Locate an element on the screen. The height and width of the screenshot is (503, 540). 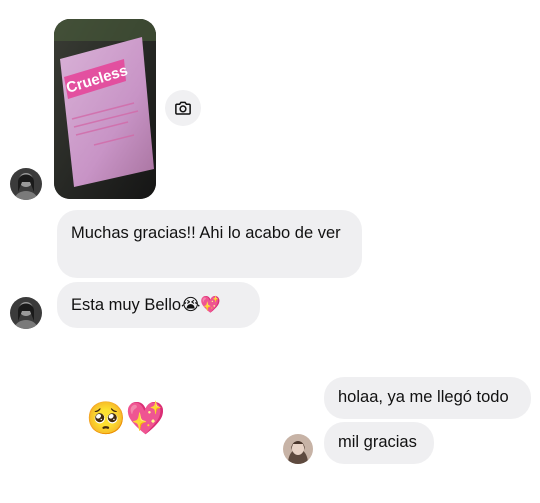
camera-icon is located at coordinates (183, 108).